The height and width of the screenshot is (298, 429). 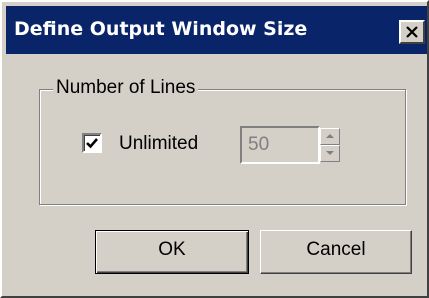 I want to click on arrow-up-icon, so click(x=330, y=136).